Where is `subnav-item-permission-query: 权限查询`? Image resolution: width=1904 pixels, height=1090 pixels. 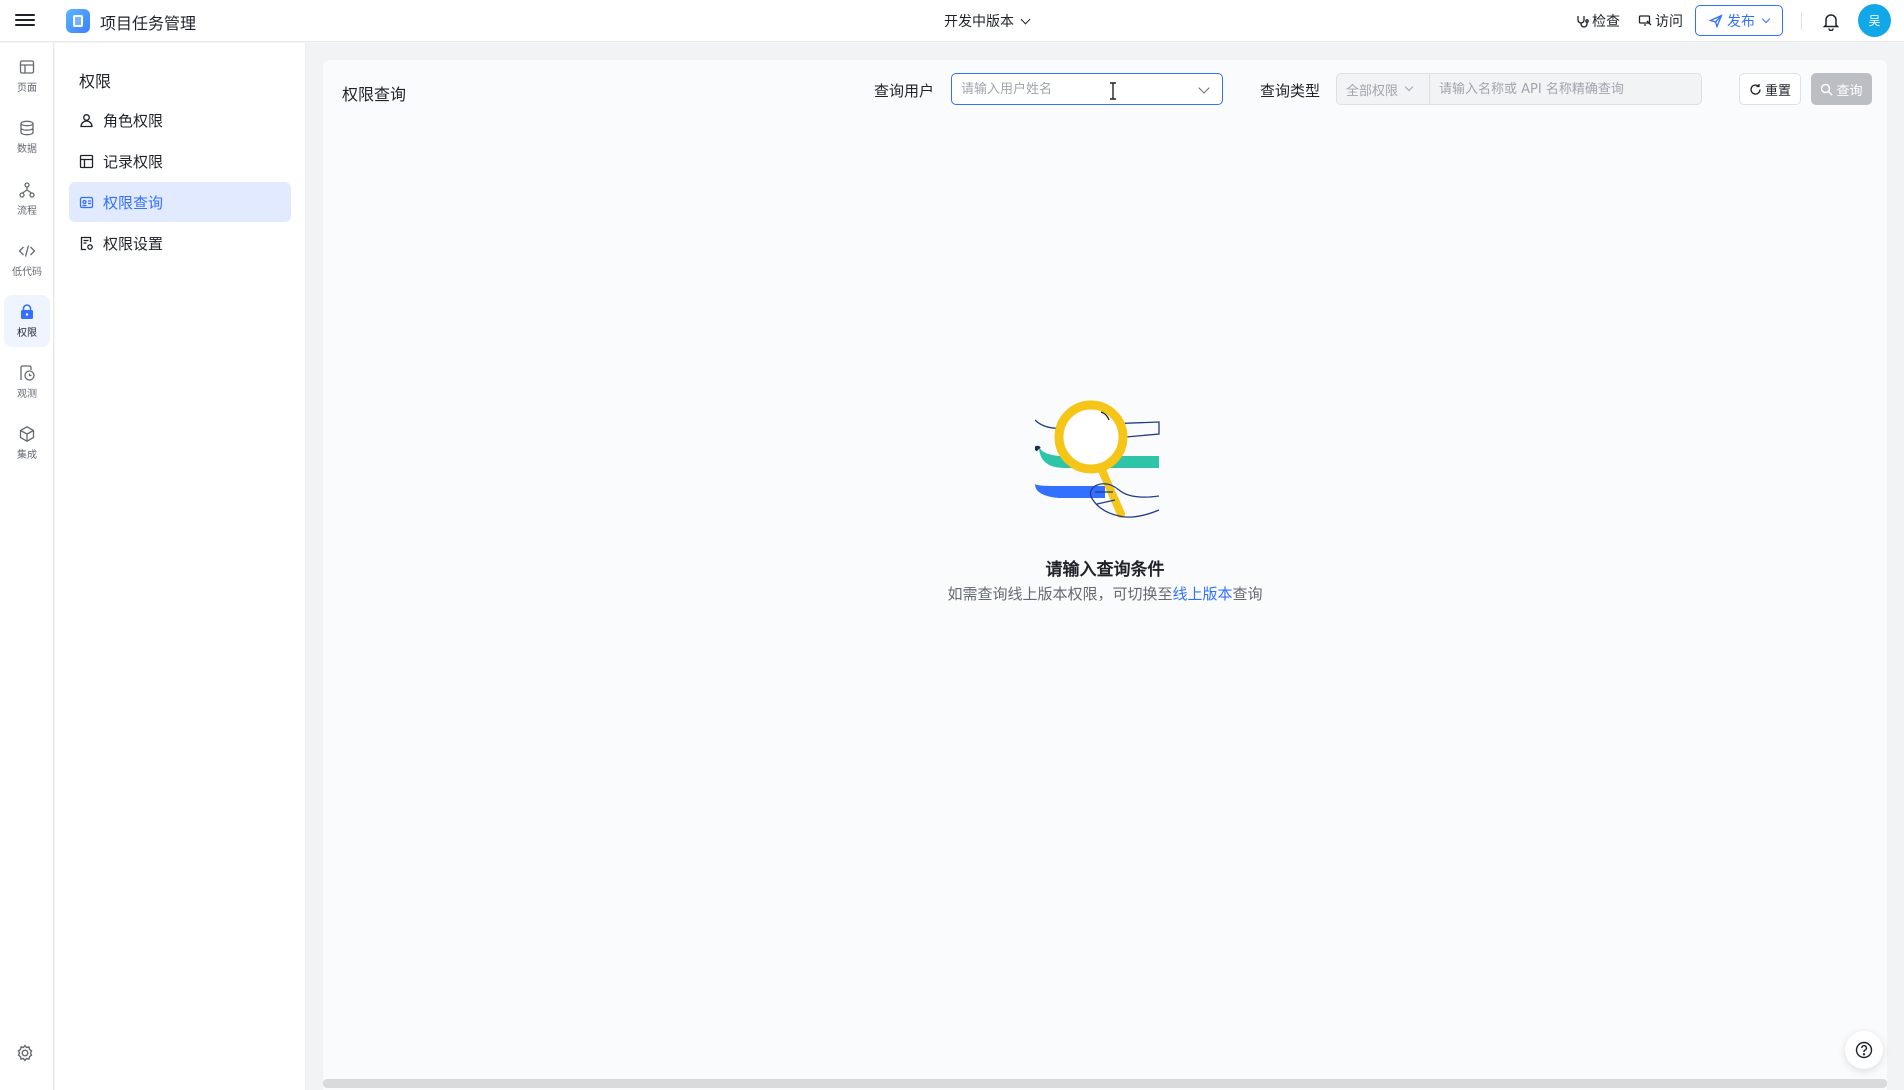
subnav-item-permission-query: 权限查询 is located at coordinates (180, 202).